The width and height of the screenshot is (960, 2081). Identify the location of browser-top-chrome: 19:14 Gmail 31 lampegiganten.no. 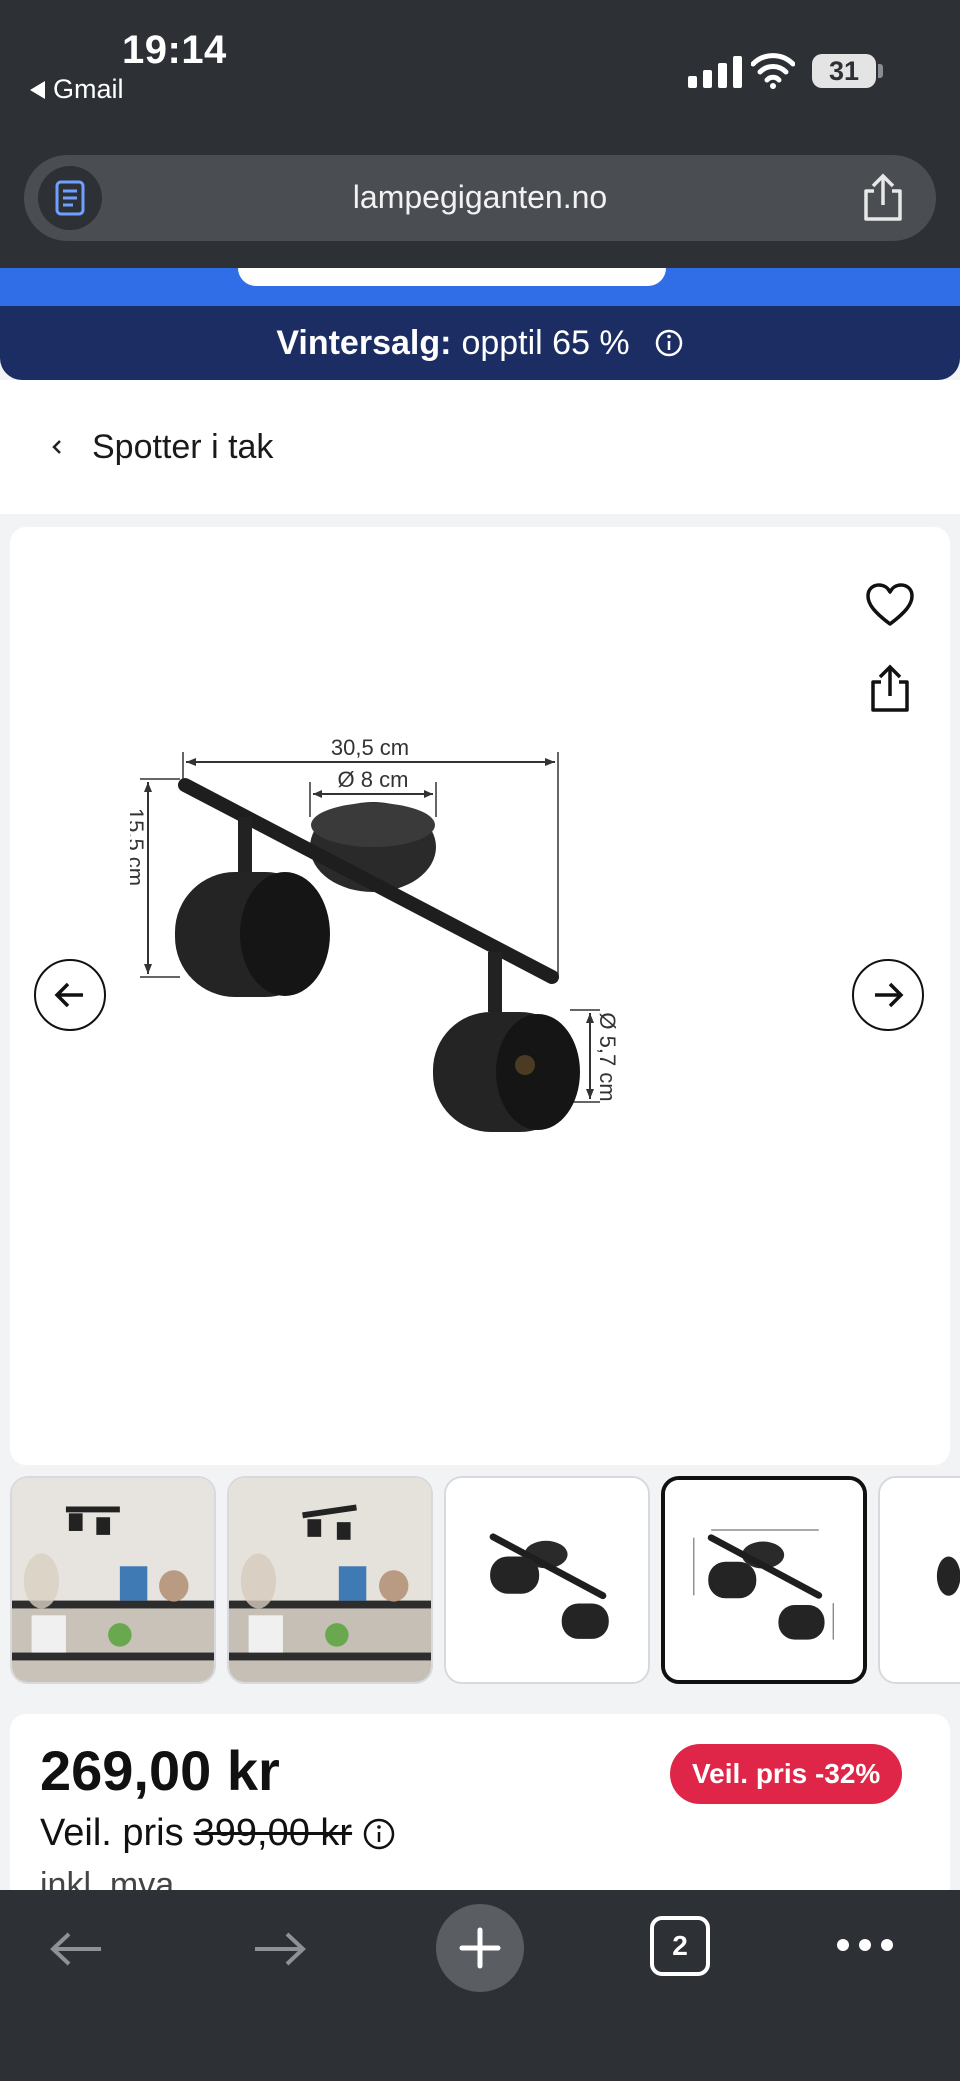
(480, 134).